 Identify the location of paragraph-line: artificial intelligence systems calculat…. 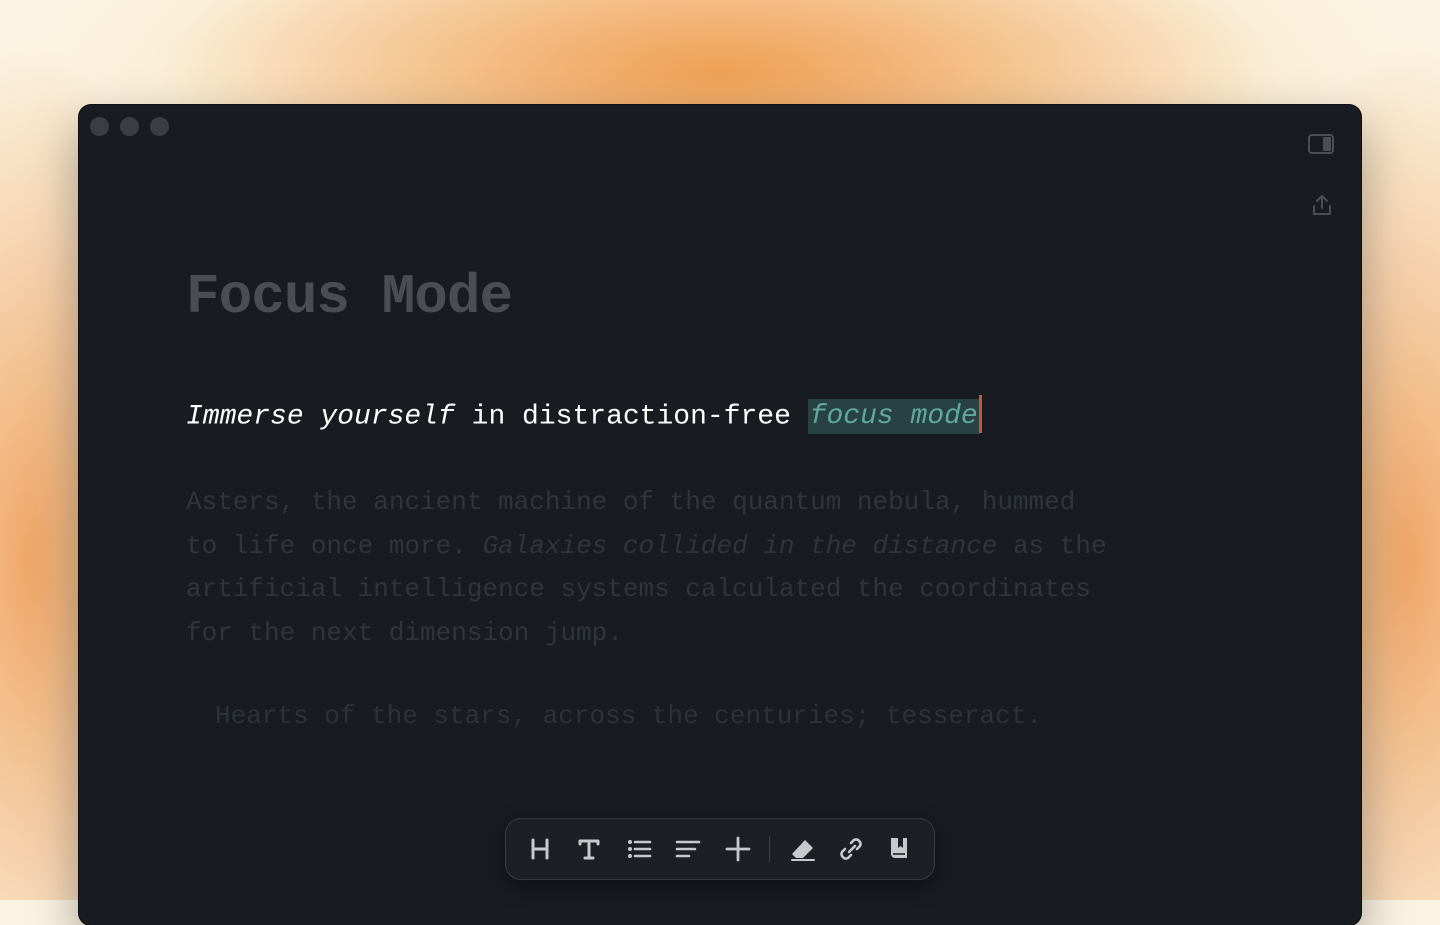
(716, 590).